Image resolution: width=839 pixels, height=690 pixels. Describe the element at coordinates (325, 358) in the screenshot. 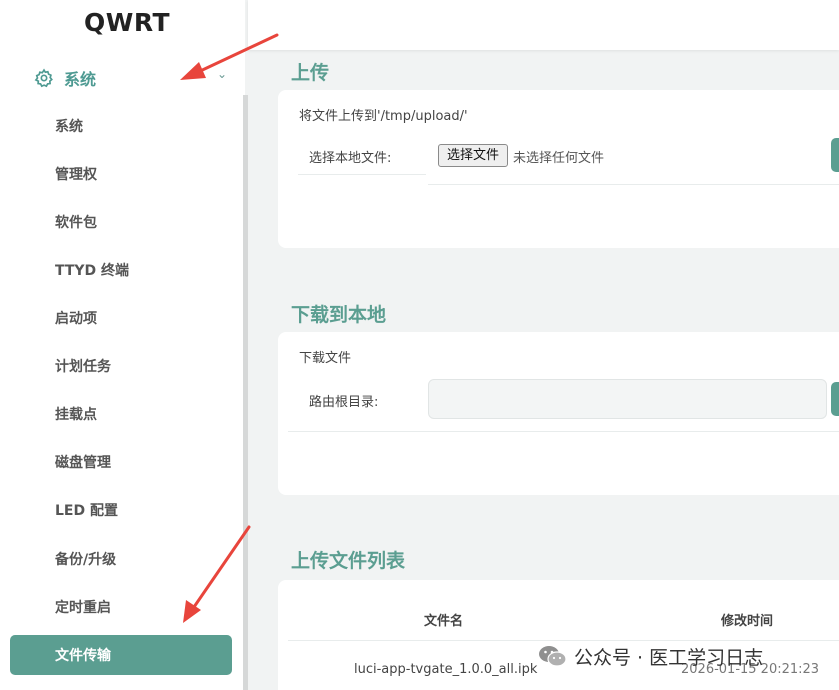

I see `download-description: 下载文件` at that location.